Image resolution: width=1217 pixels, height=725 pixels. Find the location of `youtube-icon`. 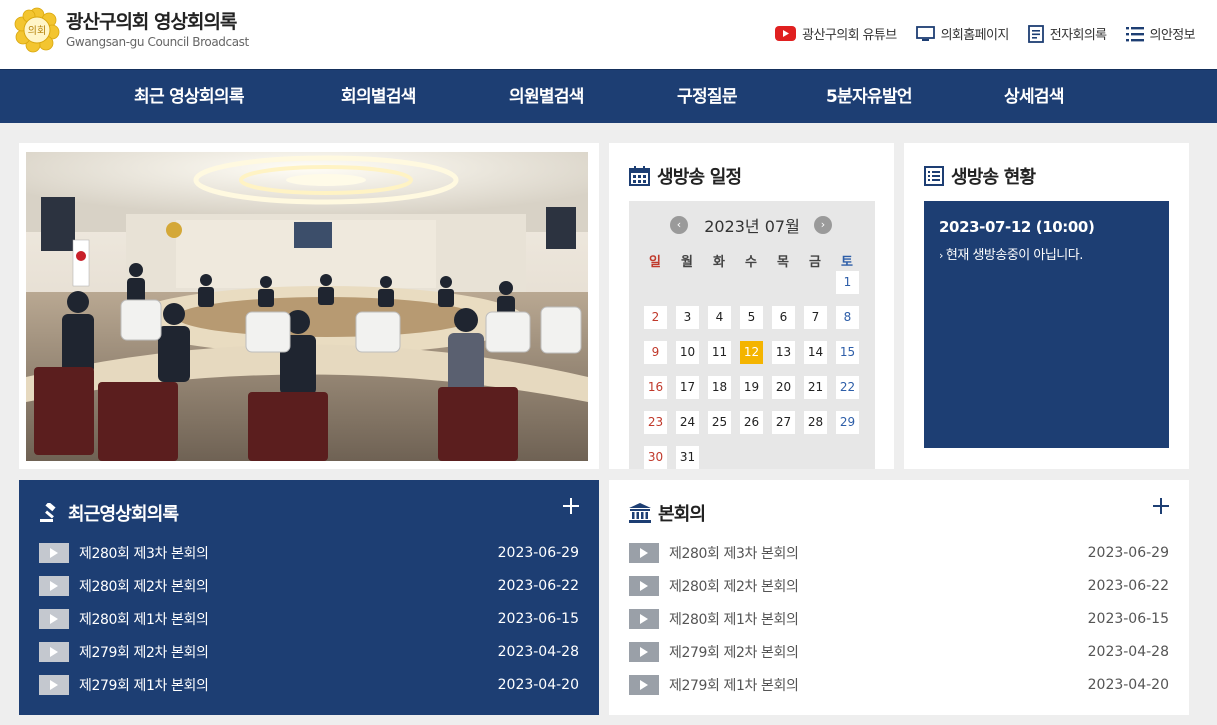

youtube-icon is located at coordinates (786, 33).